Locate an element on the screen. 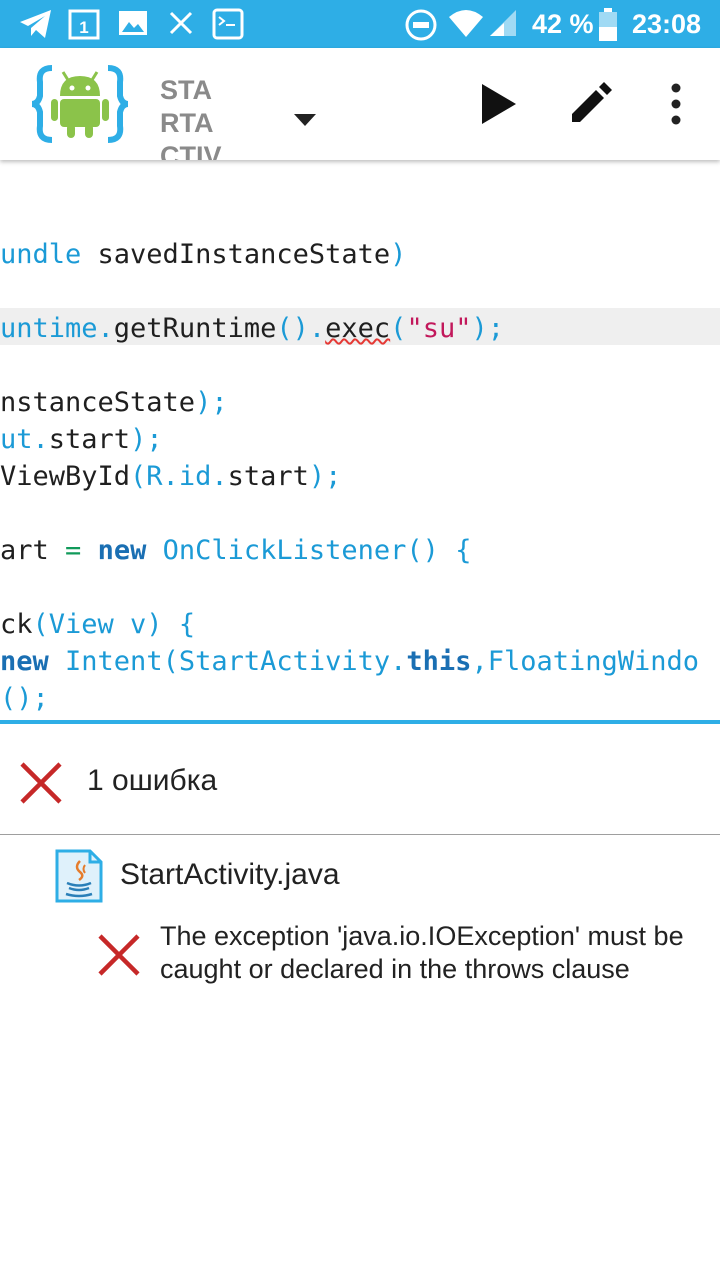 The height and width of the screenshot is (1280, 720). wifi-icon is located at coordinates (466, 23).